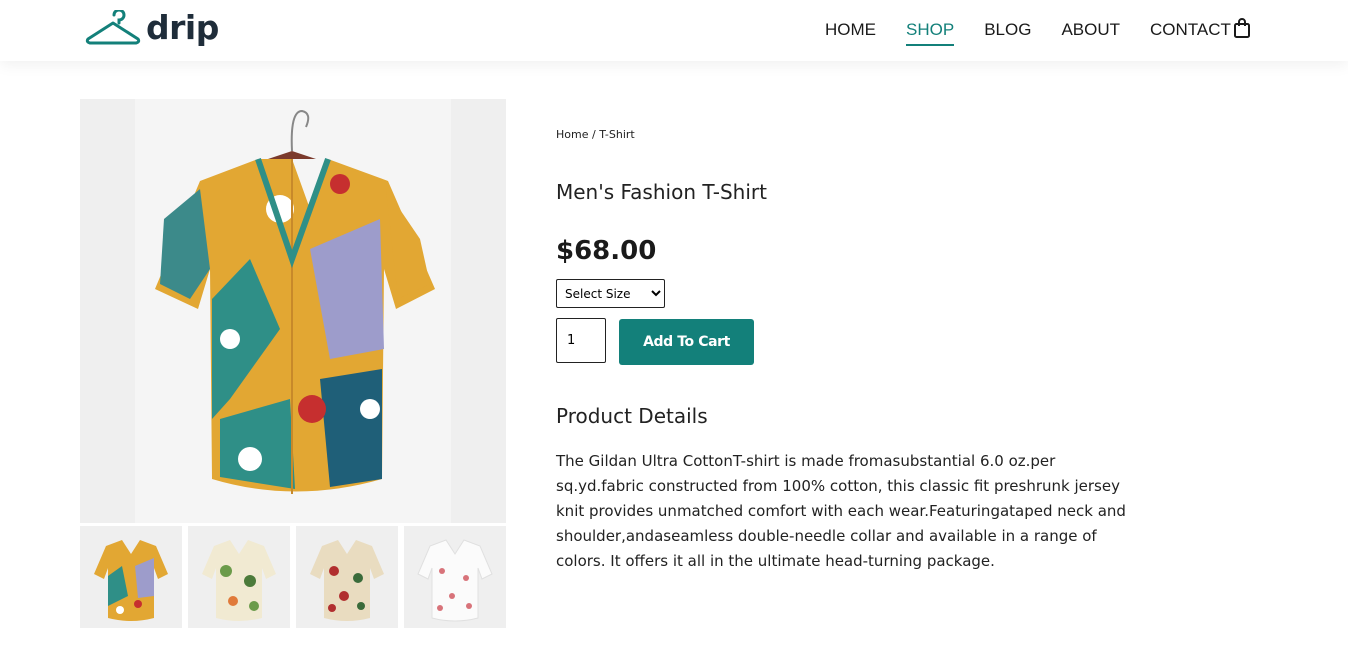 The image size is (1348, 653). I want to click on nav-blog: BLOG, so click(1007, 30).